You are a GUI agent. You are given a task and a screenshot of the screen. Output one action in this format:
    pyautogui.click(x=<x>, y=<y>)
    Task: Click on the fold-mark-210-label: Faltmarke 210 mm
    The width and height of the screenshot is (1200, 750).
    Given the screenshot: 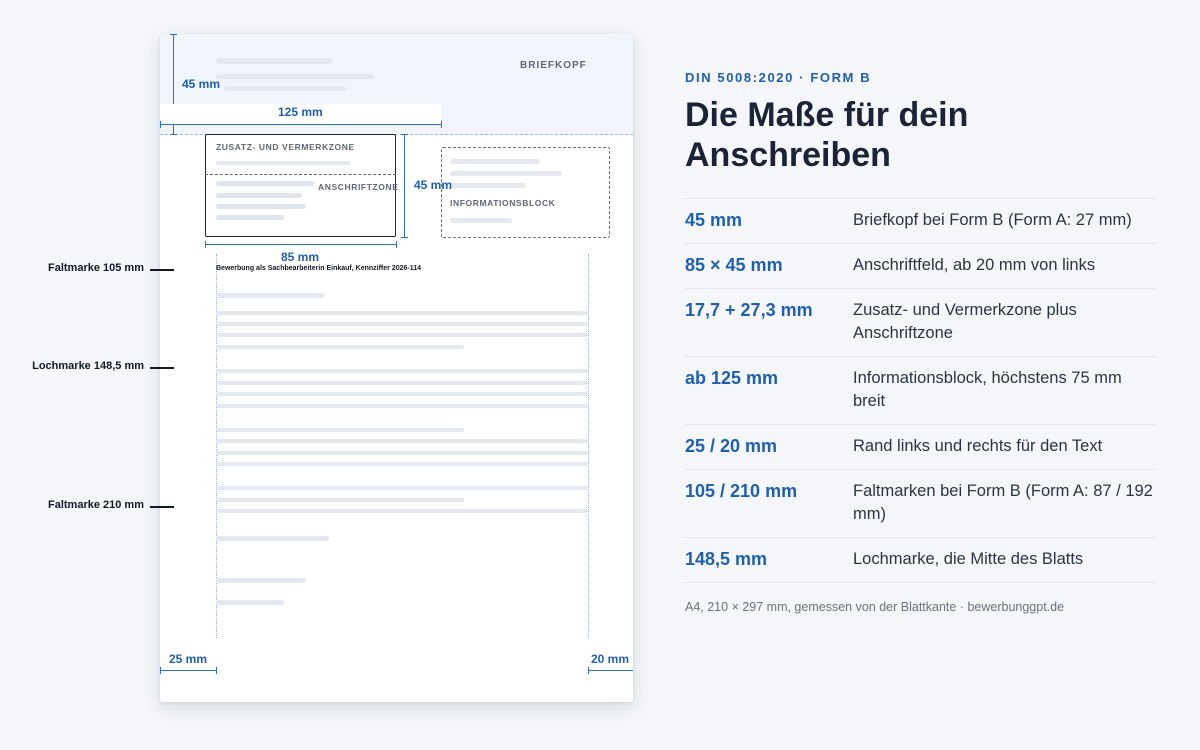 What is the action you would take?
    pyautogui.click(x=96, y=505)
    